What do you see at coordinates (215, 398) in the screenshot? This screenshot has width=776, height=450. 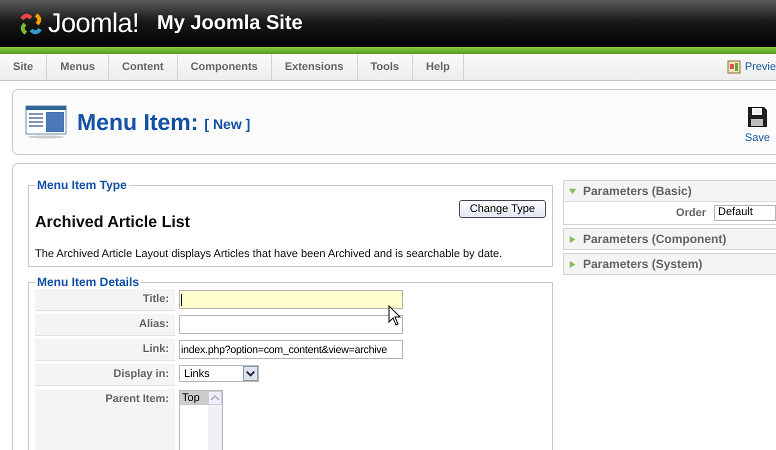 I see `scroll-up-icon` at bounding box center [215, 398].